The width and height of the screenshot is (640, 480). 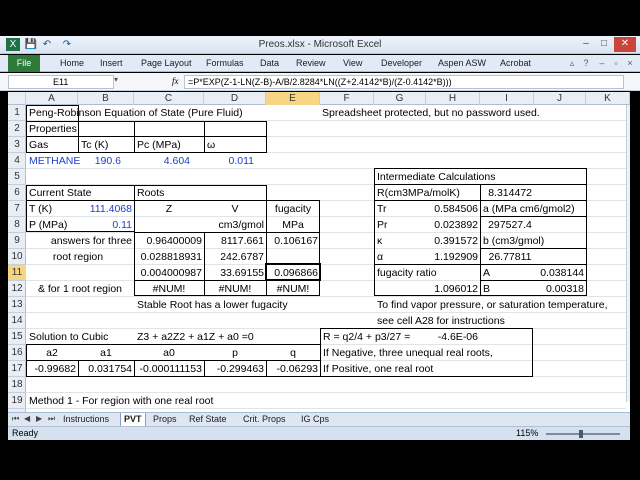 I want to click on cell-b8: 0.11, so click(x=105, y=225).